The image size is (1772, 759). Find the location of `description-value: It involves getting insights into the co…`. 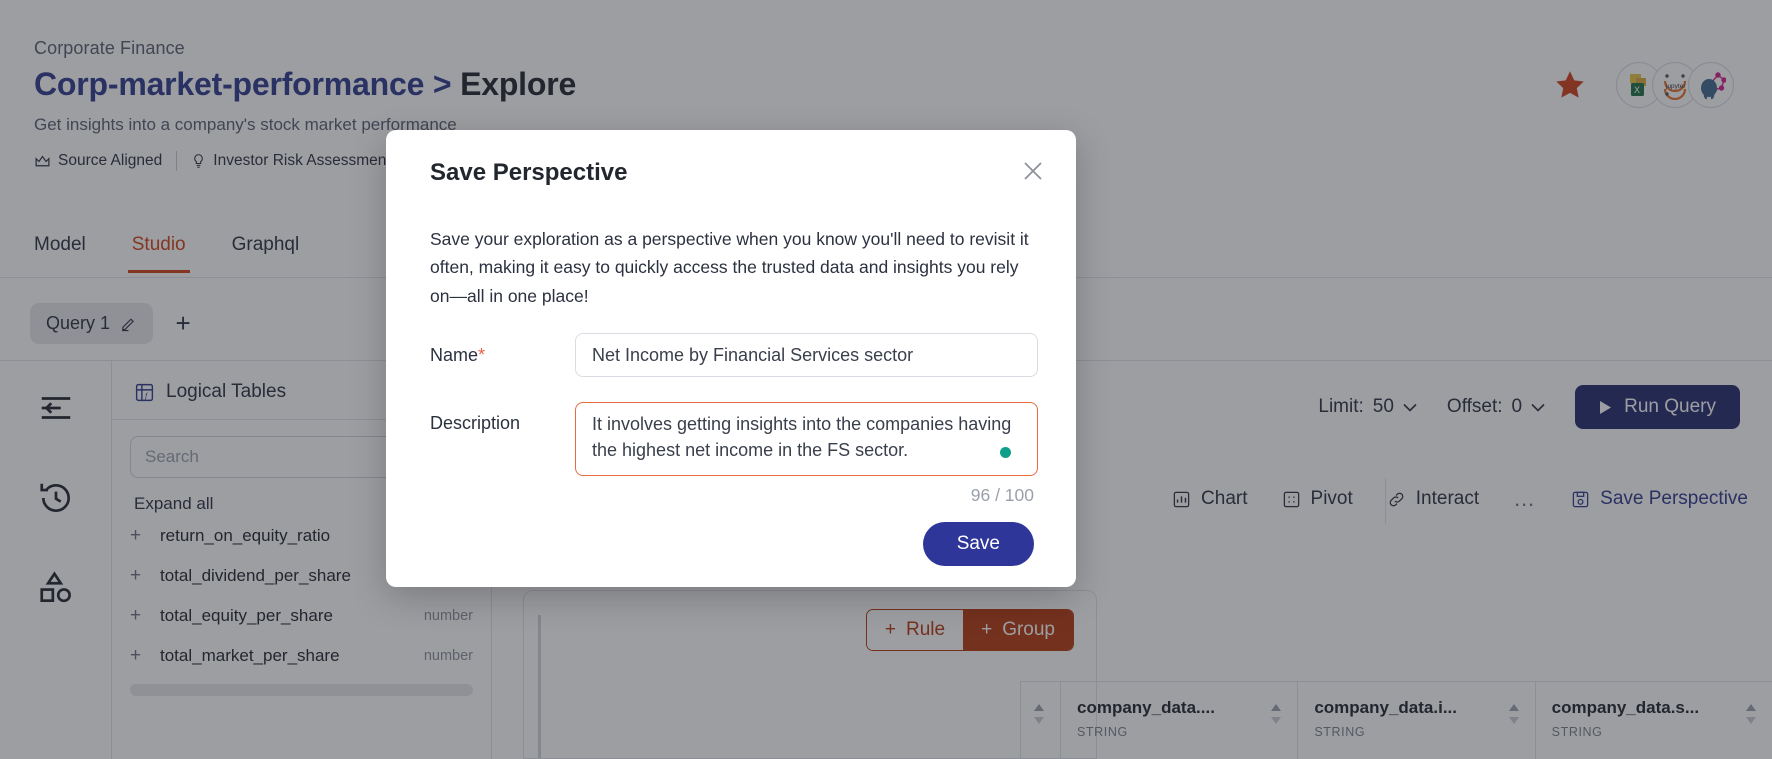

description-value: It involves getting insights into the co… is located at coordinates (802, 437).